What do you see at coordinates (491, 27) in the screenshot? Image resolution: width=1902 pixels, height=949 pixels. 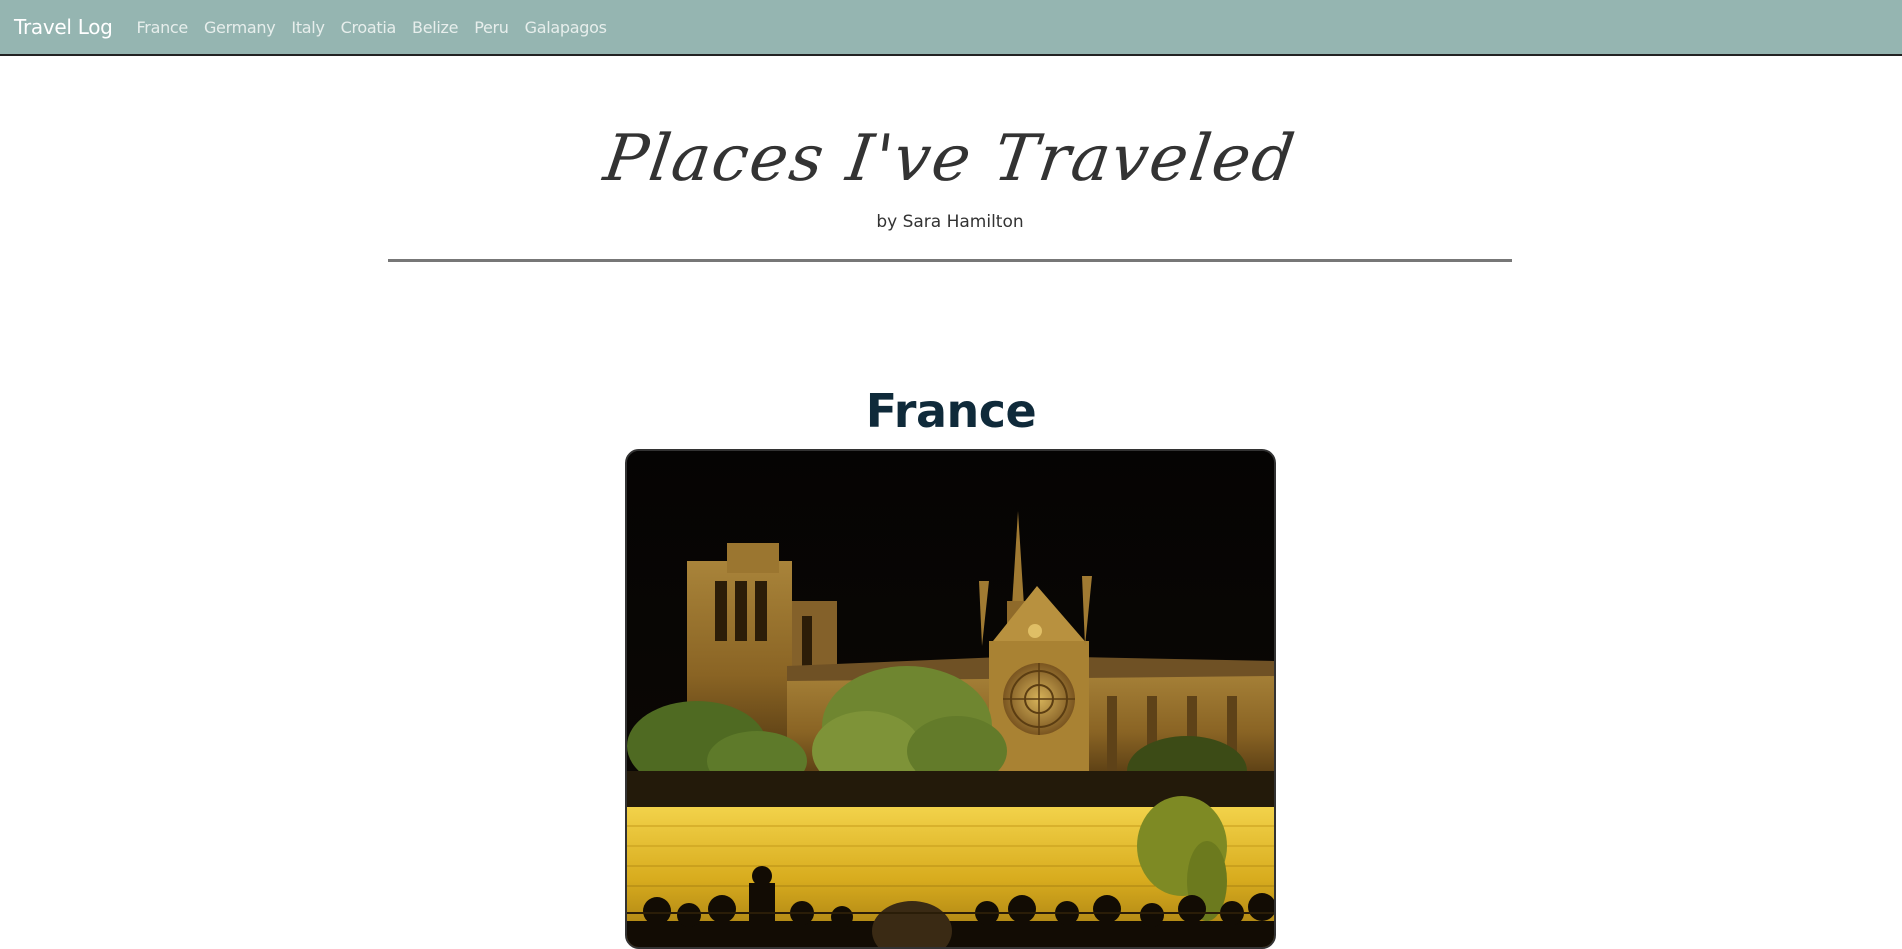 I see `nav-link-peru: Peru` at bounding box center [491, 27].